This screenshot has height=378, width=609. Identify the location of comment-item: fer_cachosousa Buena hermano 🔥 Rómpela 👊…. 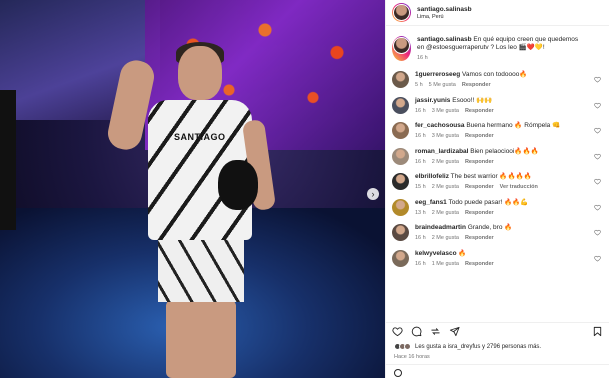
(496, 130).